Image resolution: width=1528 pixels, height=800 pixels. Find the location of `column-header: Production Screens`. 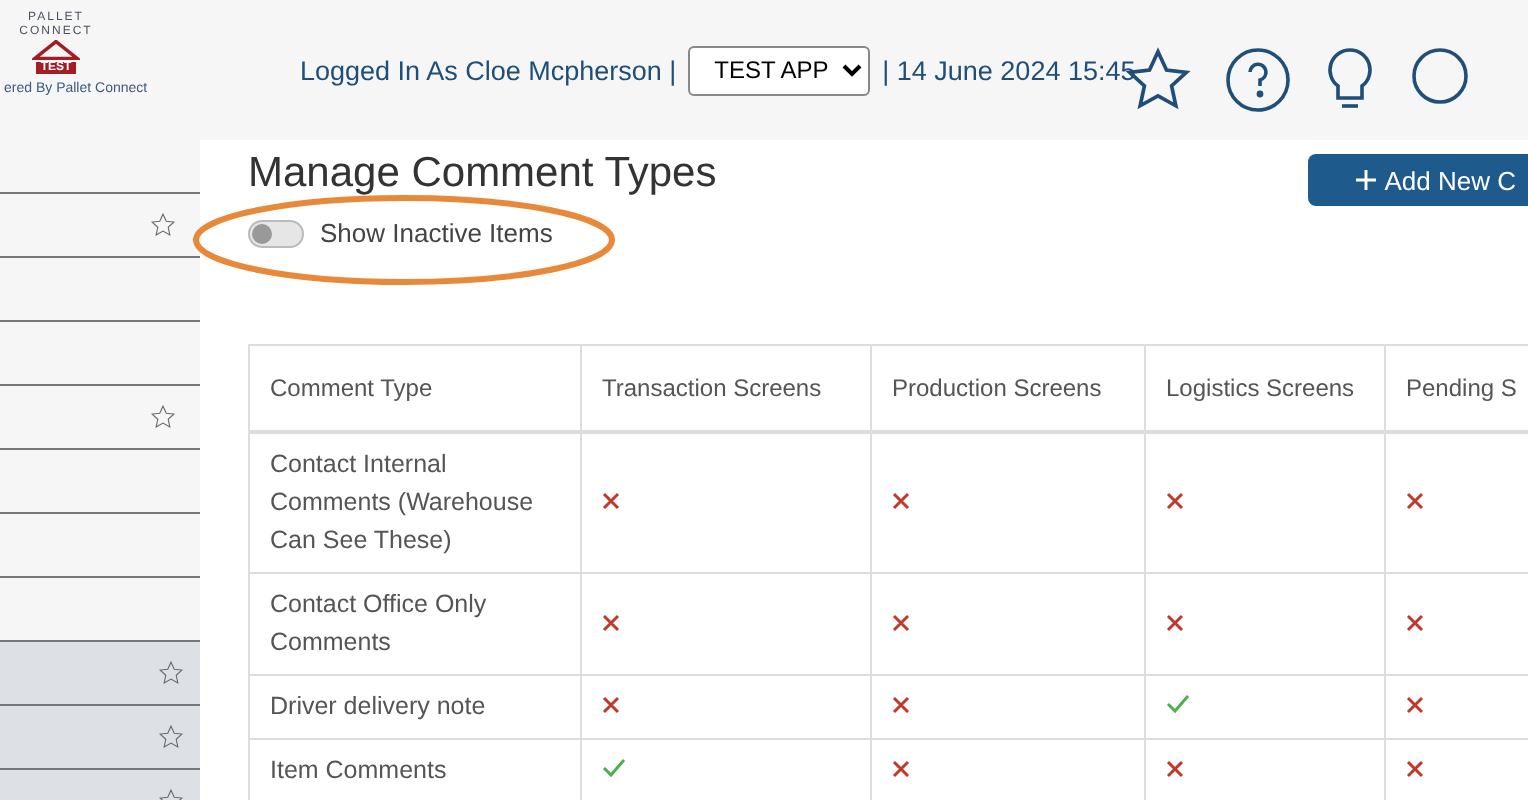

column-header: Production Screens is located at coordinates (1008, 388).